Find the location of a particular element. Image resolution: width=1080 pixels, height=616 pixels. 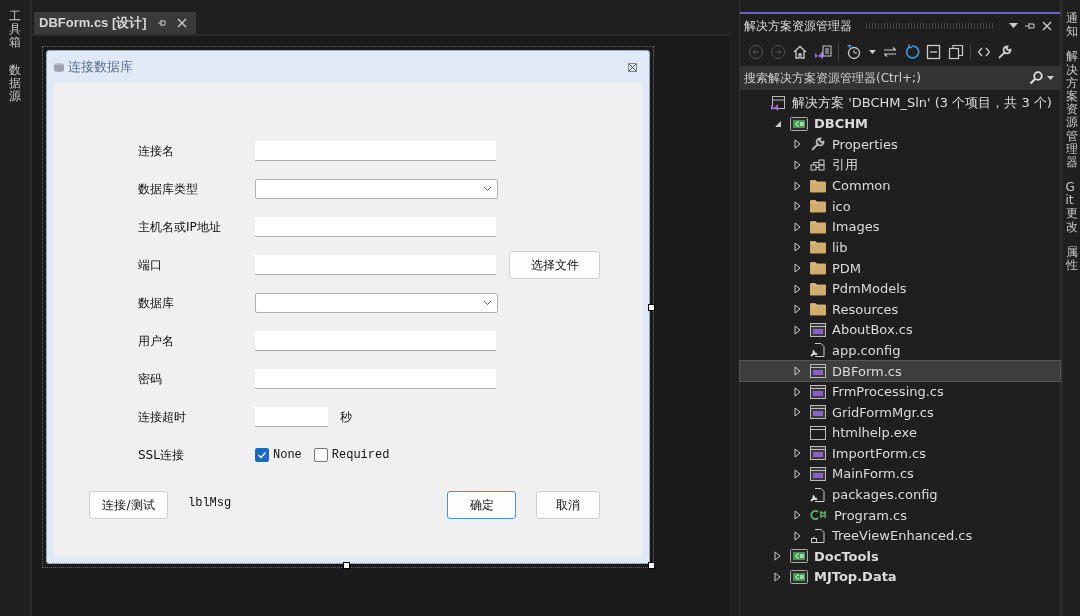

side-tab: 通知 is located at coordinates (1071, 25).